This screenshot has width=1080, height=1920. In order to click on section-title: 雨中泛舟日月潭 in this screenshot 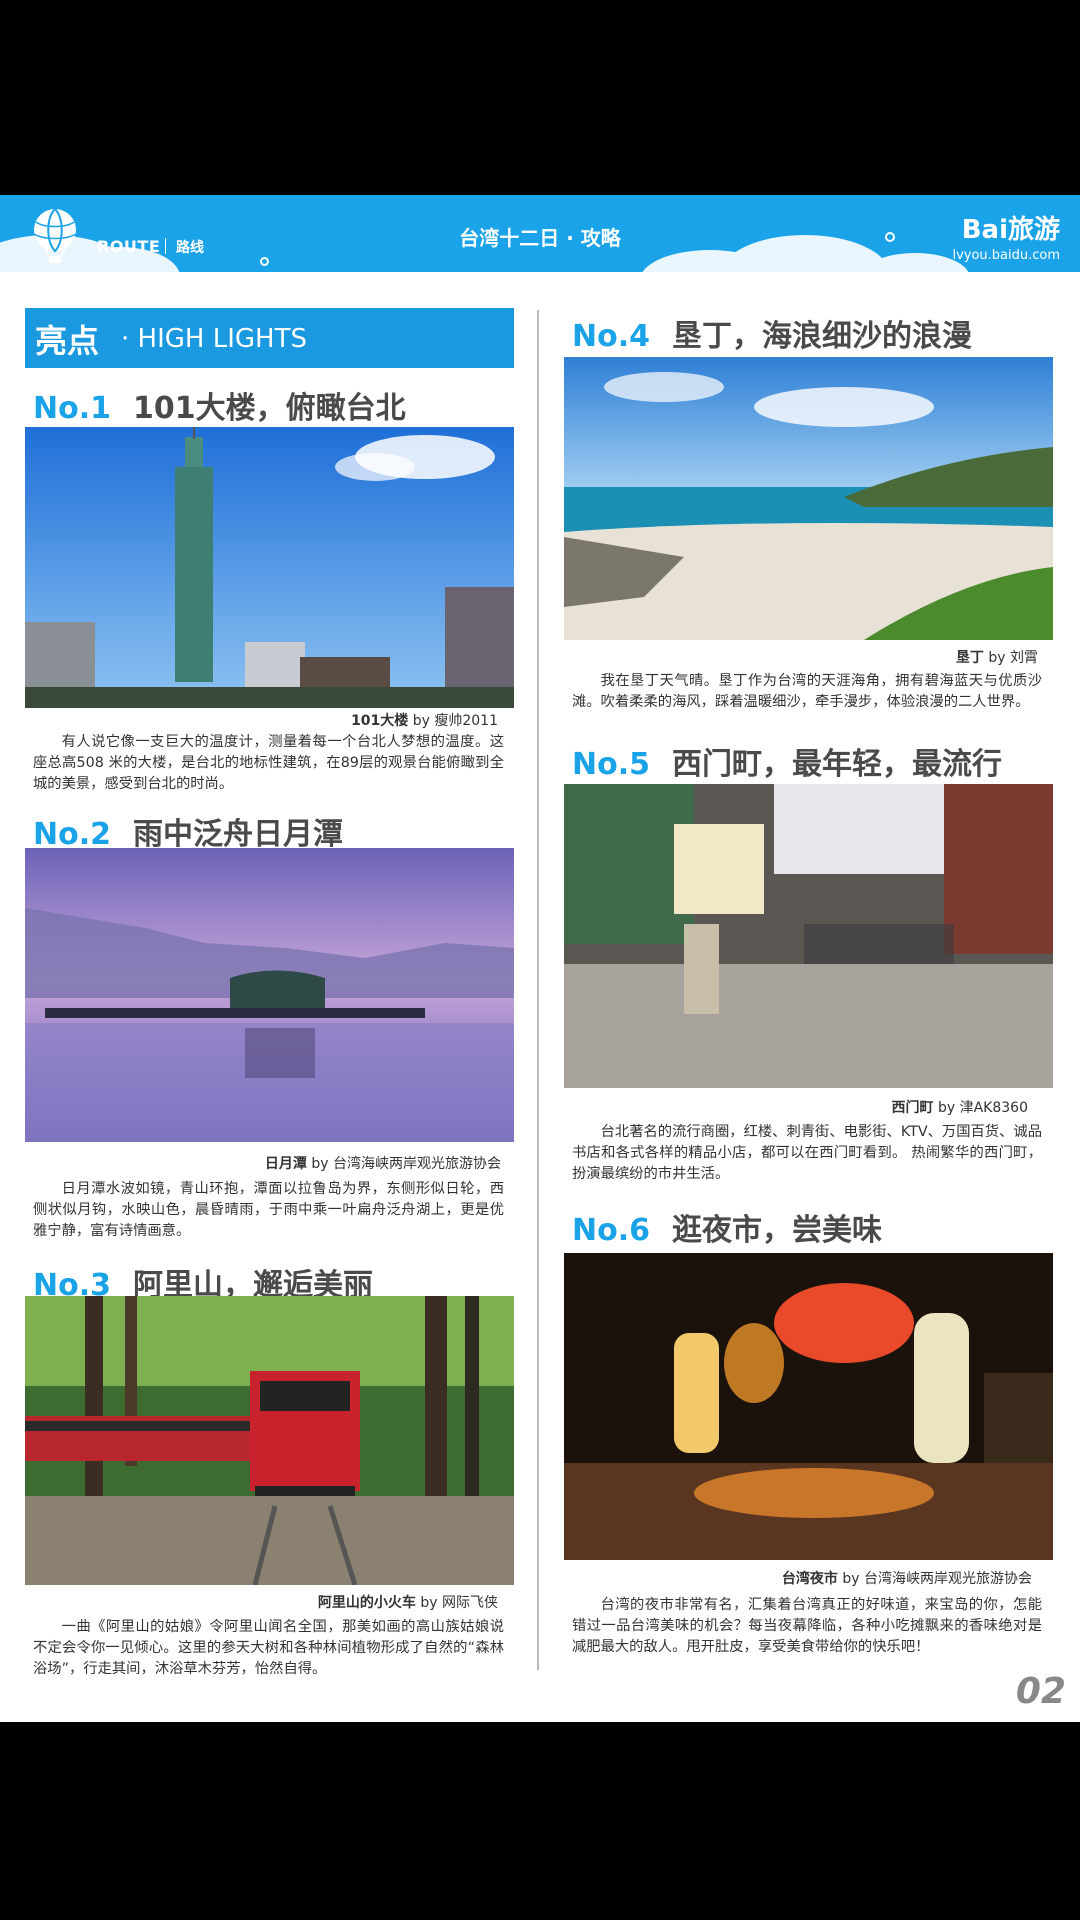, I will do `click(238, 834)`.